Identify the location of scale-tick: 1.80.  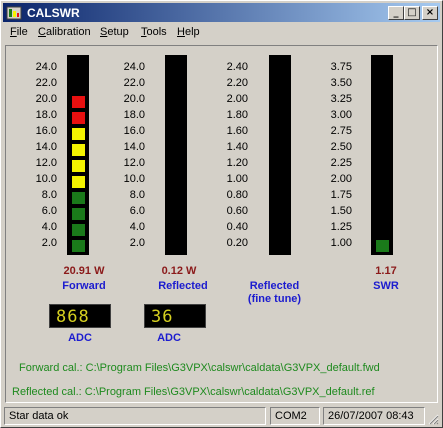
(237, 115).